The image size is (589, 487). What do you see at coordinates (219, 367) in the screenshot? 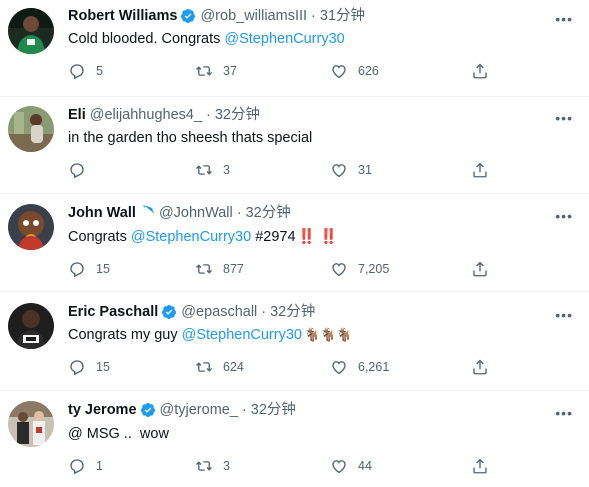
I see `retweet-button: 624` at bounding box center [219, 367].